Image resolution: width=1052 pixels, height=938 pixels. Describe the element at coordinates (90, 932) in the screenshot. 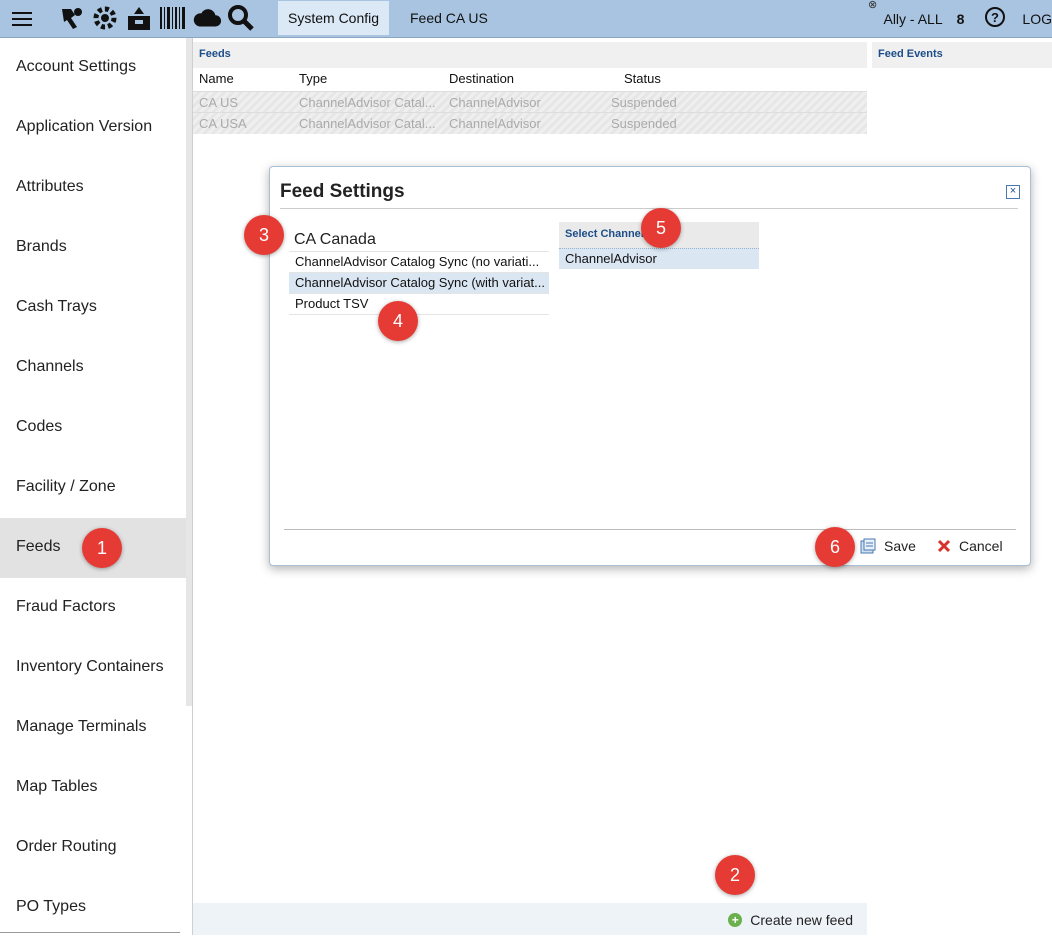

I see `sidebar-bottom-divider` at that location.